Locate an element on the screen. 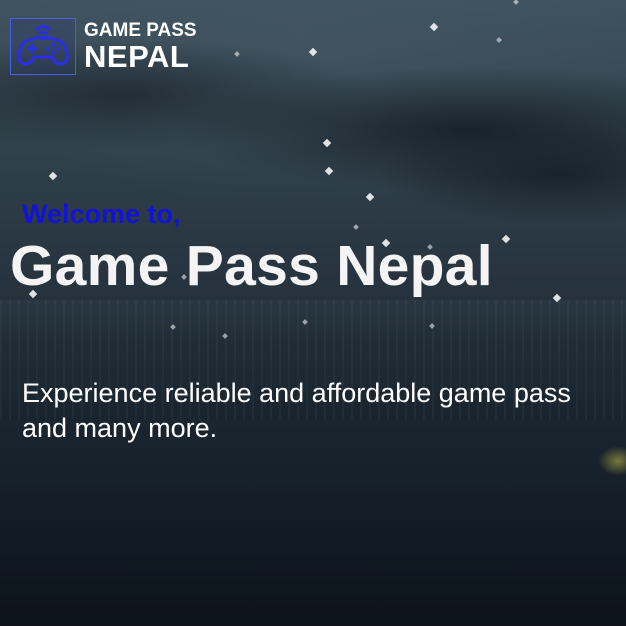  brand-wordmark: GAME PASS NEPAL is located at coordinates (140, 46).